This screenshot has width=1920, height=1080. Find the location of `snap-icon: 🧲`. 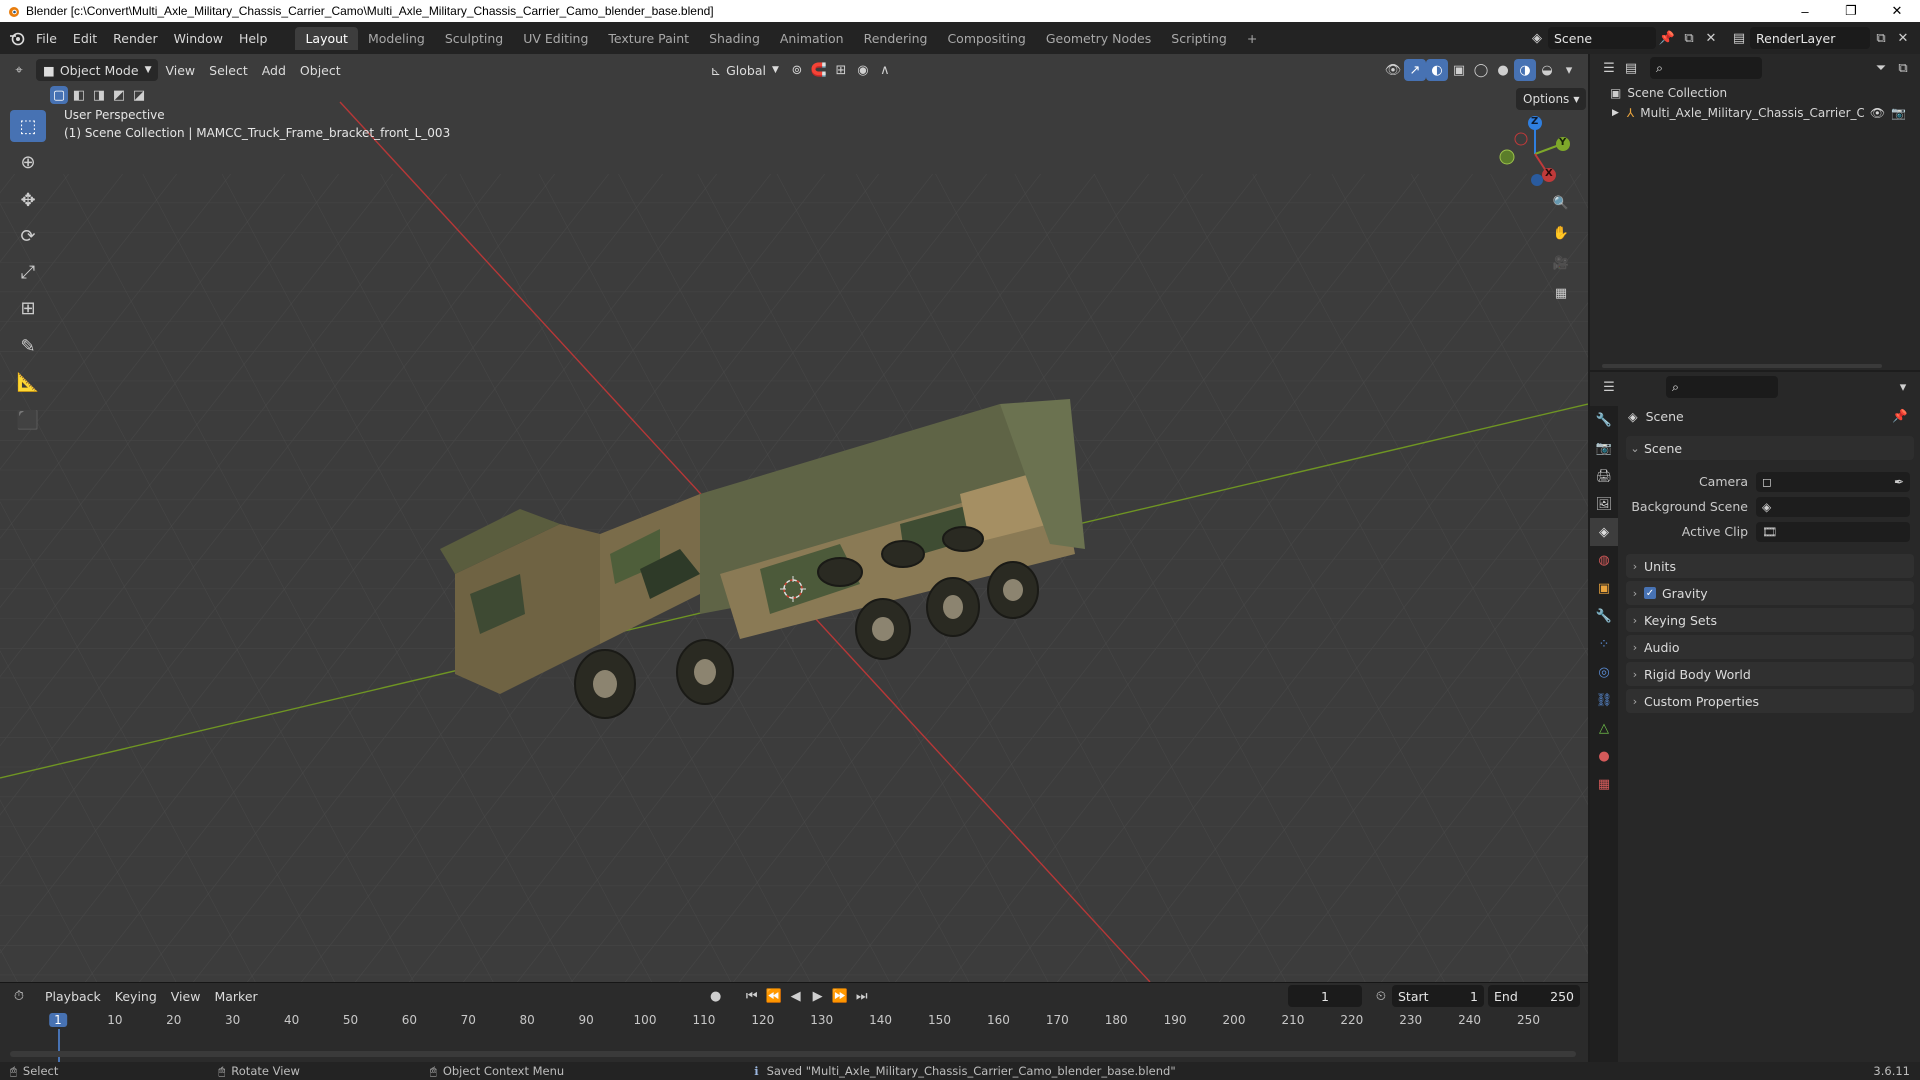

snap-icon: 🧲 is located at coordinates (819, 70).